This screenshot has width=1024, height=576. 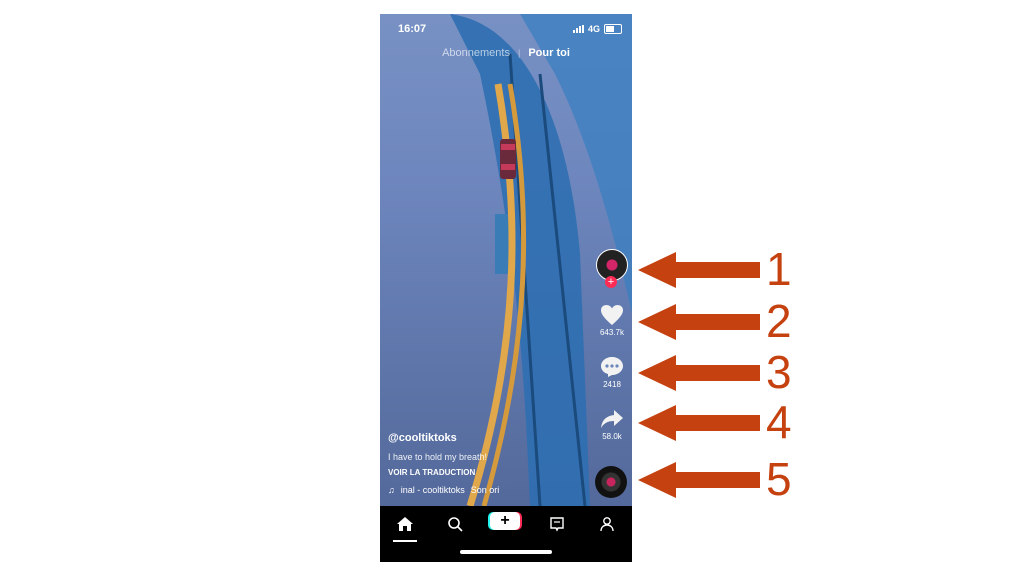 I want to click on share-icon, so click(x=612, y=419).